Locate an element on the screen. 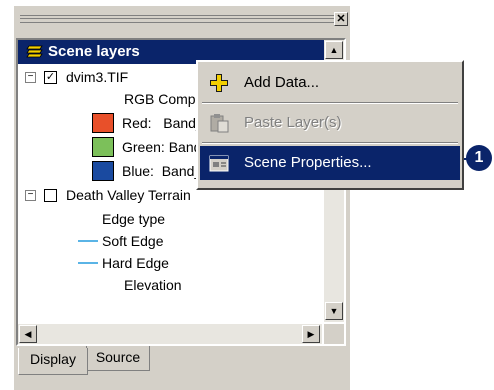  legend-edge-soft: Soft Edge is located at coordinates (168, 241).